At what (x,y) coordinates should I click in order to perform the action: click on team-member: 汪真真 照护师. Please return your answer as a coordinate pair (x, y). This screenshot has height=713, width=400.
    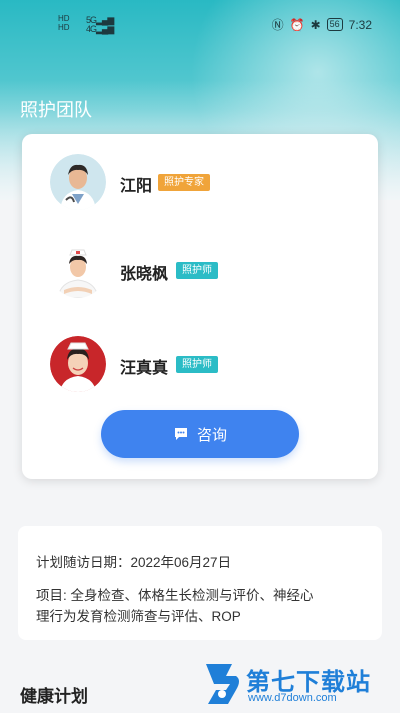
    Looking at the image, I should click on (200, 365).